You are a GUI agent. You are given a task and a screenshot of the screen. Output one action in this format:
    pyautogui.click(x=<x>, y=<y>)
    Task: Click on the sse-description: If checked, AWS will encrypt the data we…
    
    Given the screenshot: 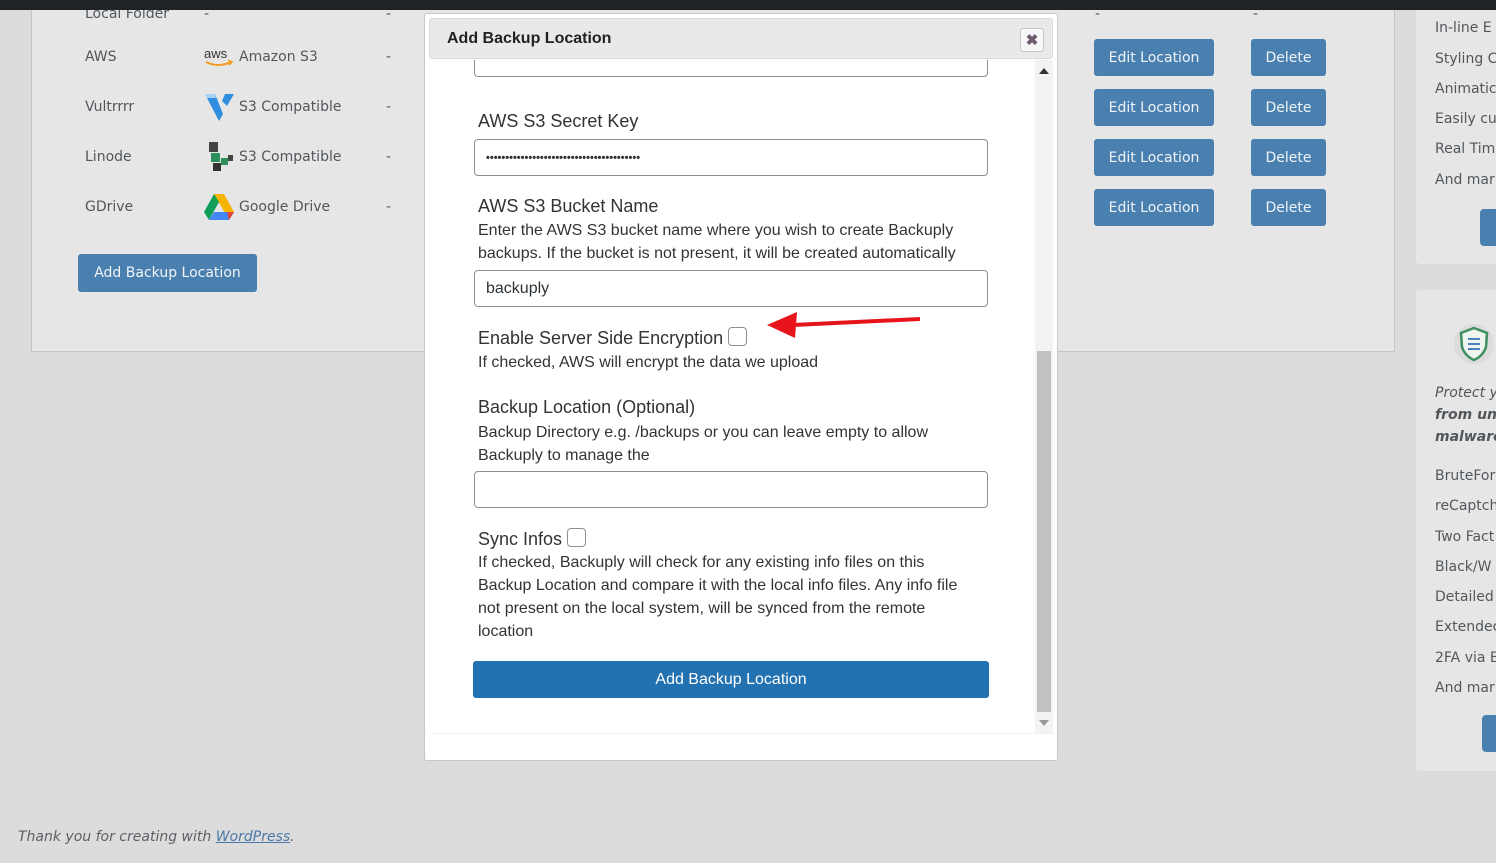 What is the action you would take?
    pyautogui.click(x=648, y=362)
    